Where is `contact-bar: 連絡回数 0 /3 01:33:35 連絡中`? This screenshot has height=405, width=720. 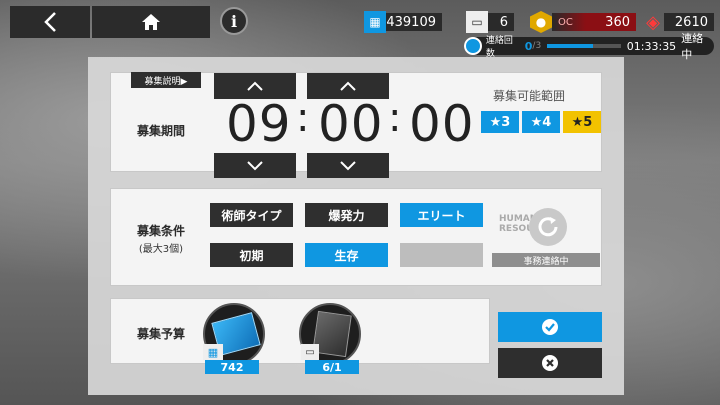 contact-bar: 連絡回数 0 /3 01:33:35 連絡中 is located at coordinates (589, 46).